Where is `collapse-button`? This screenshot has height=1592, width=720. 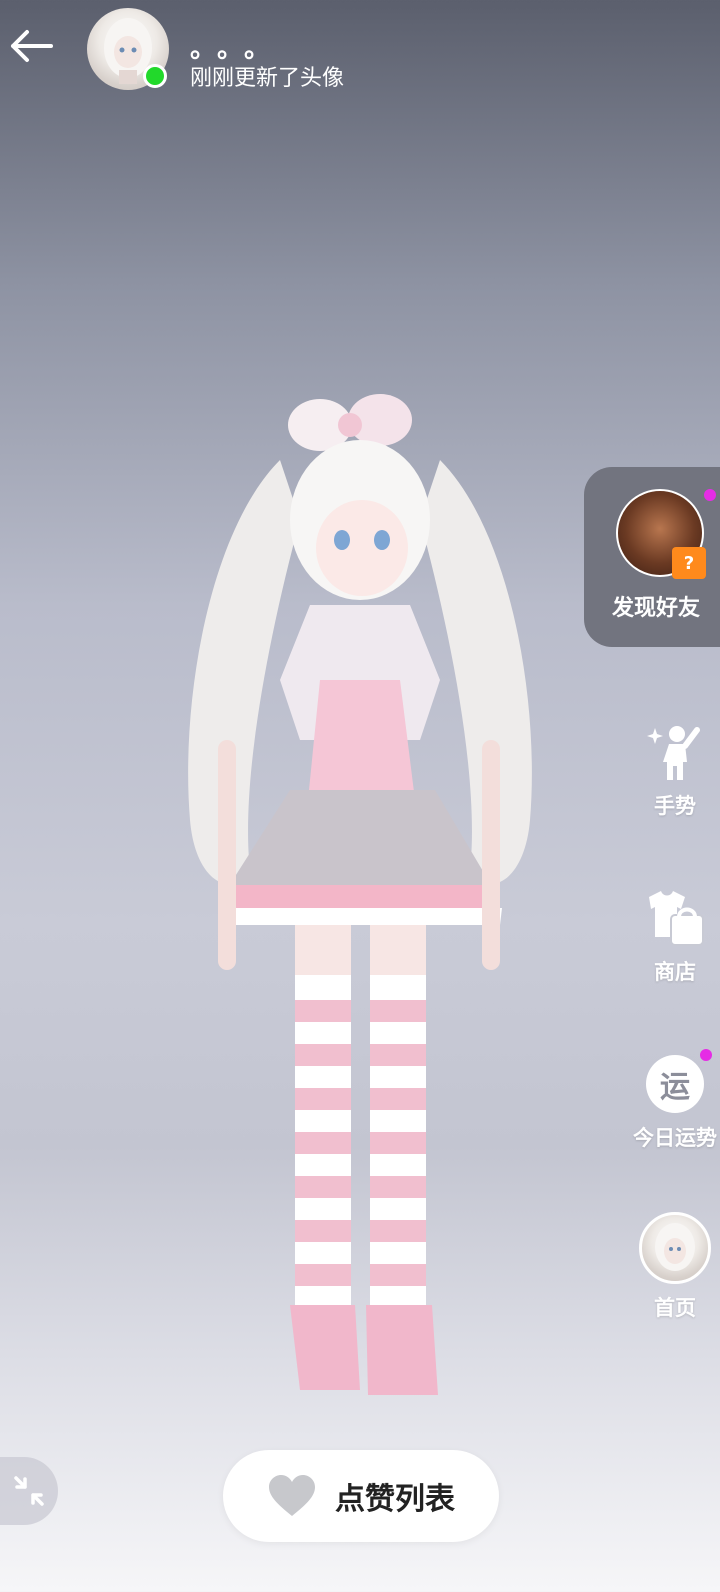
collapse-button is located at coordinates (29, 1491).